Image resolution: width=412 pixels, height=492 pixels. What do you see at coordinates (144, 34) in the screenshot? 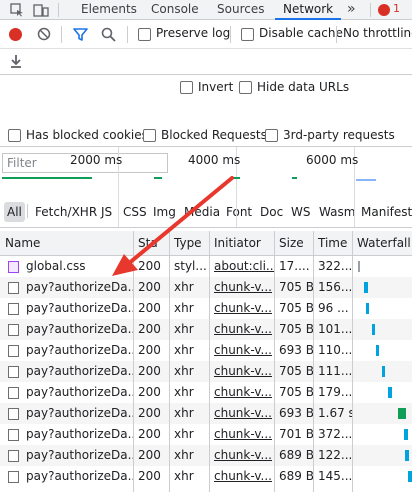
I see `preserve-log-checkbox` at bounding box center [144, 34].